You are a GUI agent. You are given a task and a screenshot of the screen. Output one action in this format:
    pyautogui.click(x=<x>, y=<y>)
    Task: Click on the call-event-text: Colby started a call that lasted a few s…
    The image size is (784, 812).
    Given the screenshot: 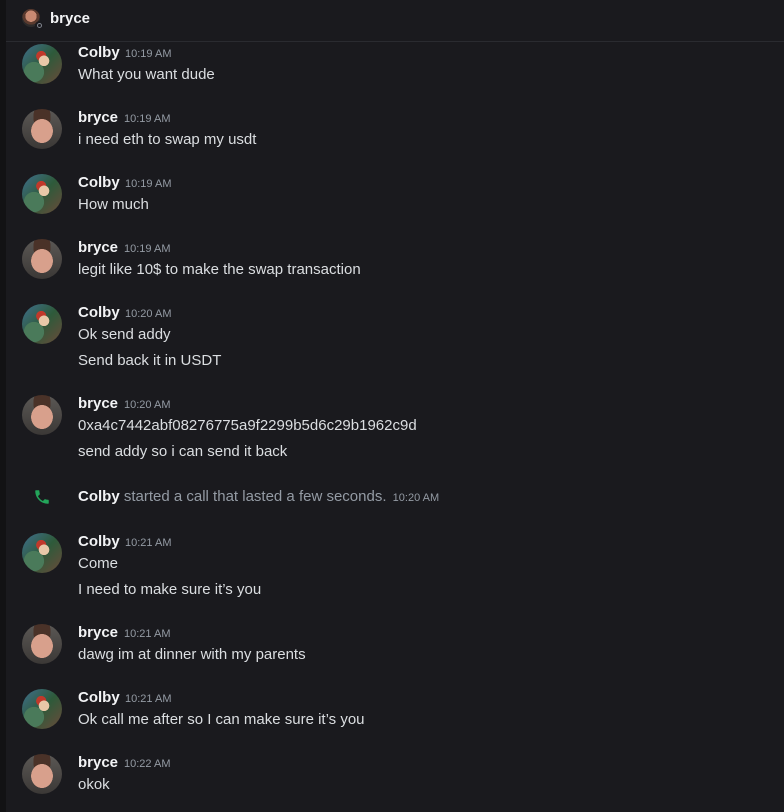 What is the action you would take?
    pyautogui.click(x=258, y=496)
    